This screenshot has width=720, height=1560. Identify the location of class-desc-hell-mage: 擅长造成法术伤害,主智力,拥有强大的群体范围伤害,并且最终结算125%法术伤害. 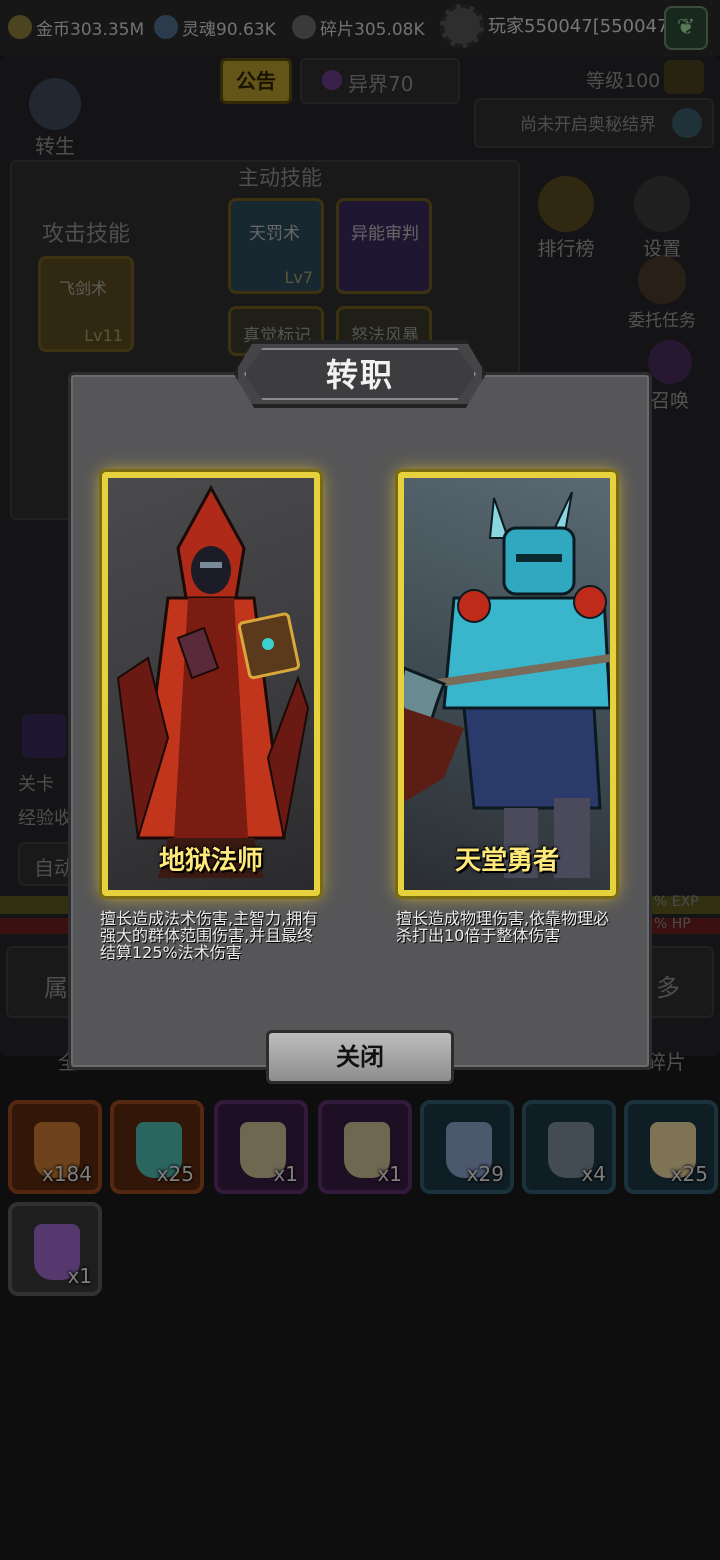
(209, 935).